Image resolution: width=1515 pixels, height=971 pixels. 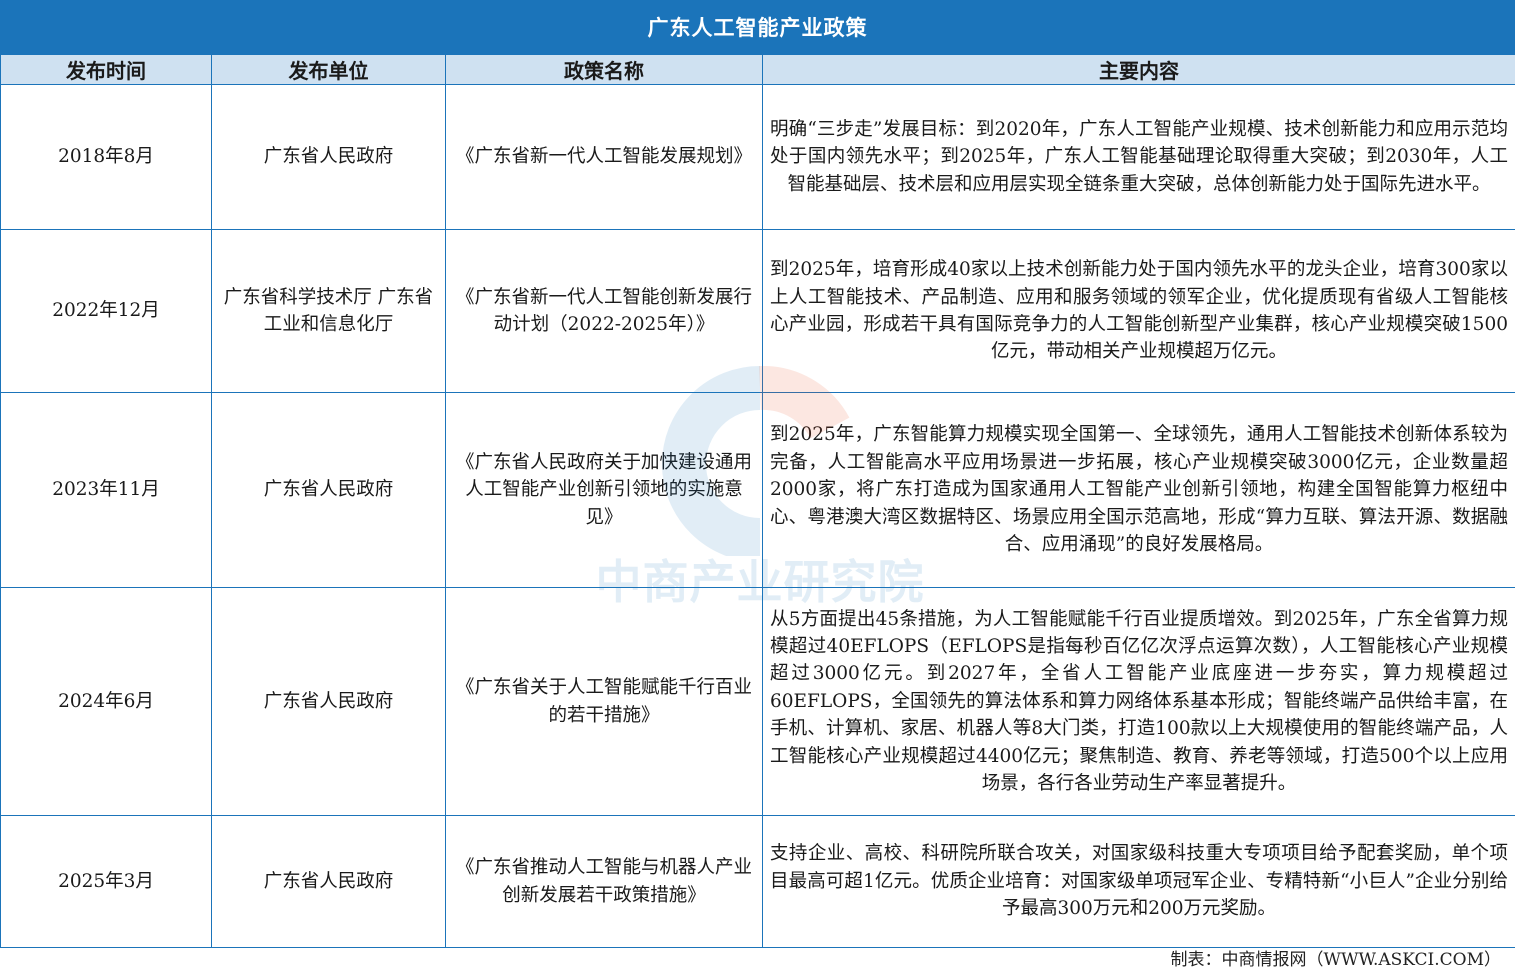 I want to click on source-footer: 制表：中商情报网（WWW.ASKCI.COM）, so click(x=1336, y=960).